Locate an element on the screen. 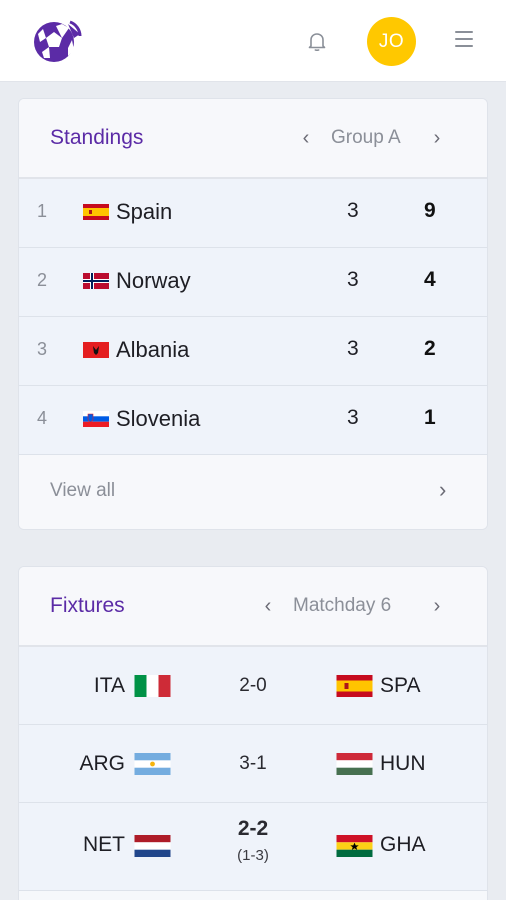 The width and height of the screenshot is (506, 900). slovenia-flag-icon is located at coordinates (96, 419).